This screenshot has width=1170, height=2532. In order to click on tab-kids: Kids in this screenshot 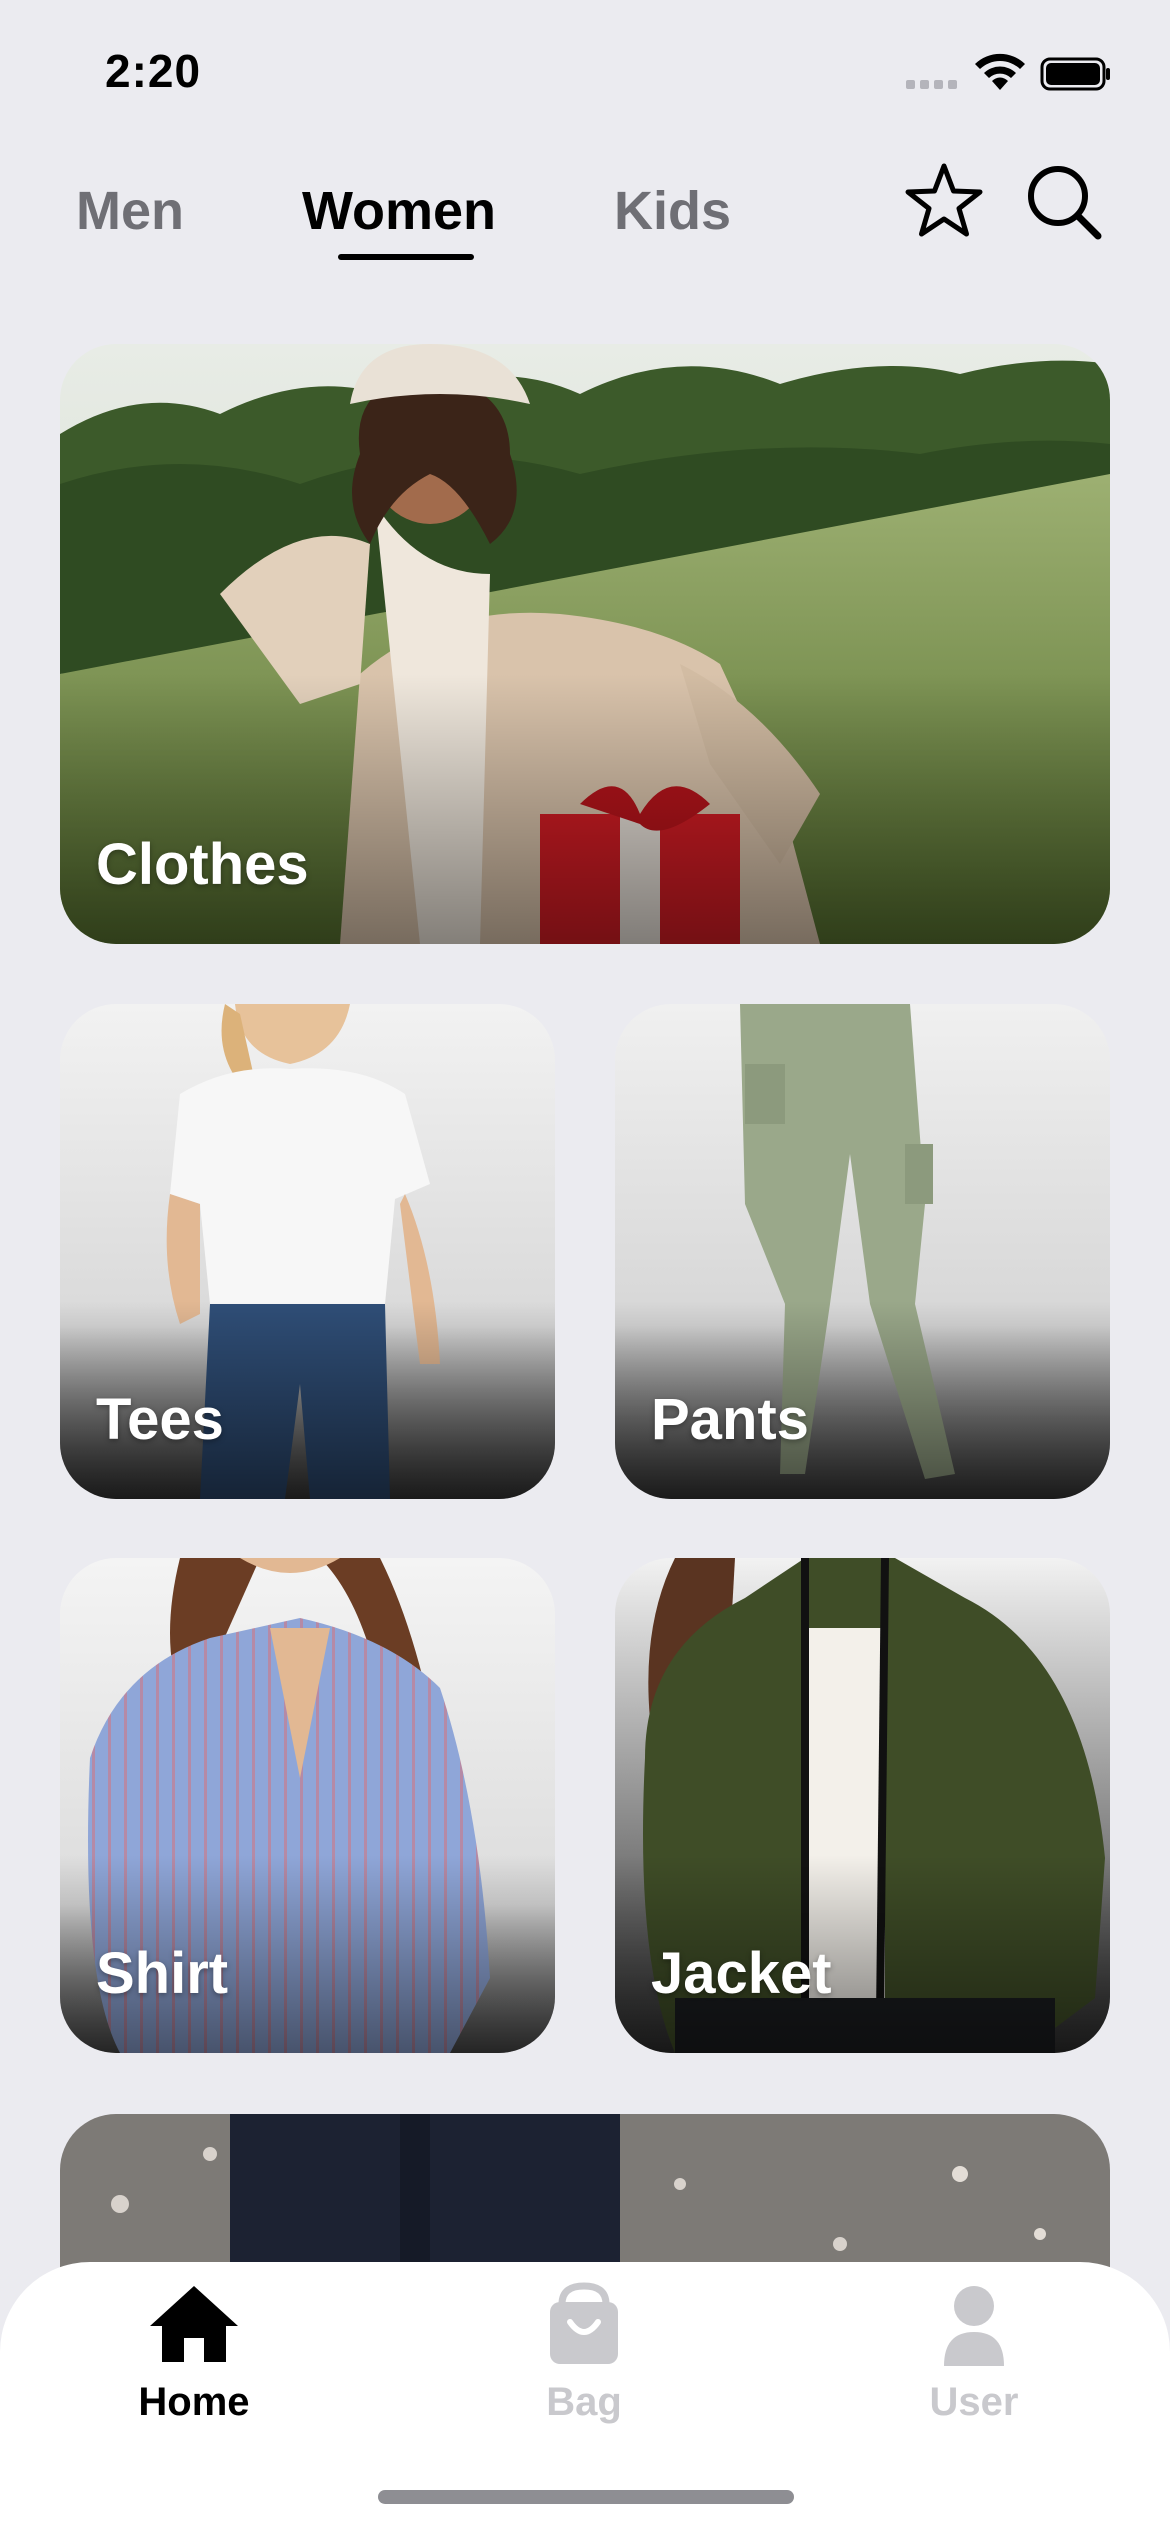, I will do `click(672, 211)`.